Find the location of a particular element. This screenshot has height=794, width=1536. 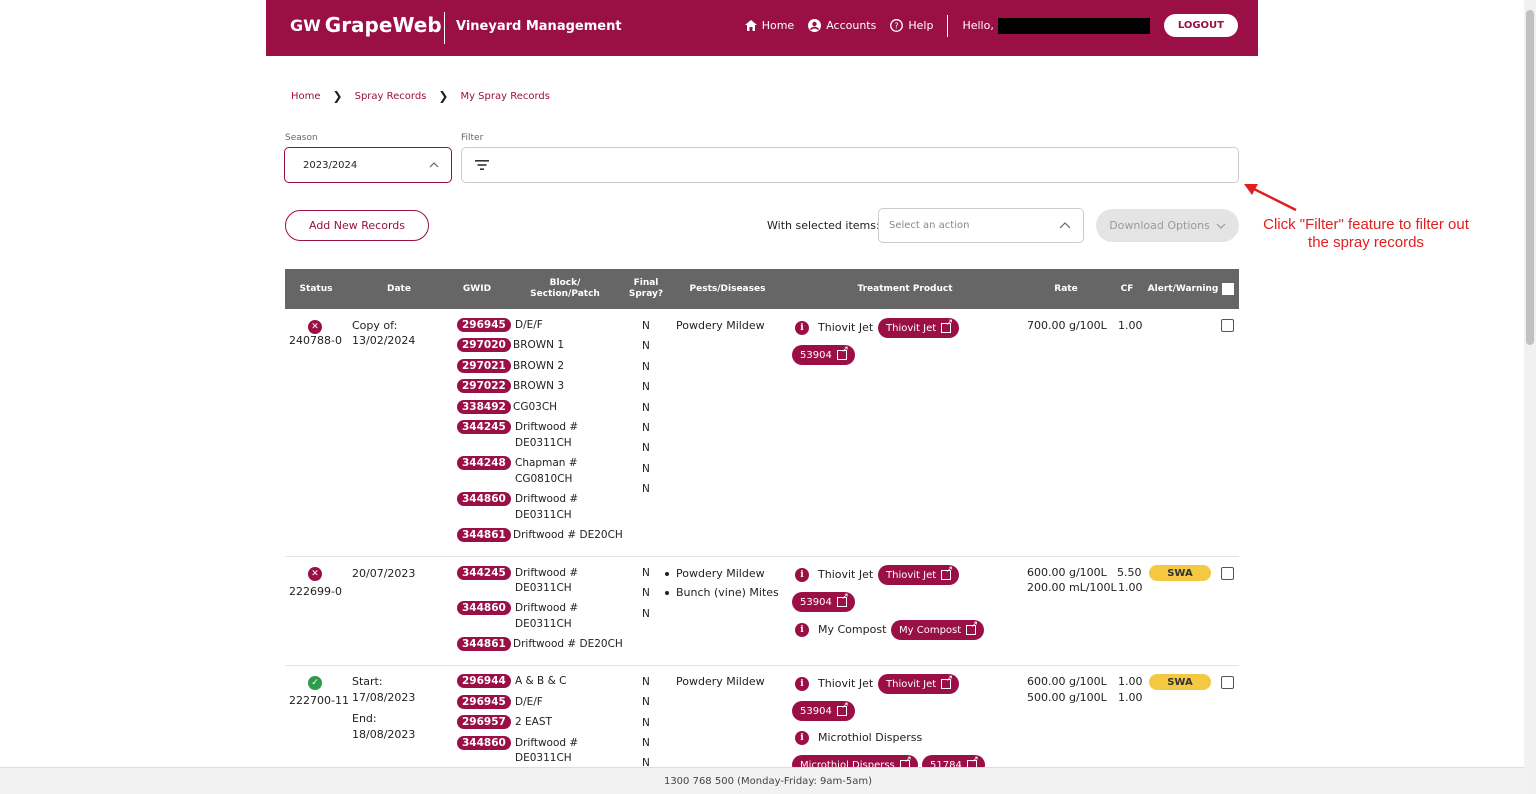

gwid-badge: 338492 is located at coordinates (484, 407).